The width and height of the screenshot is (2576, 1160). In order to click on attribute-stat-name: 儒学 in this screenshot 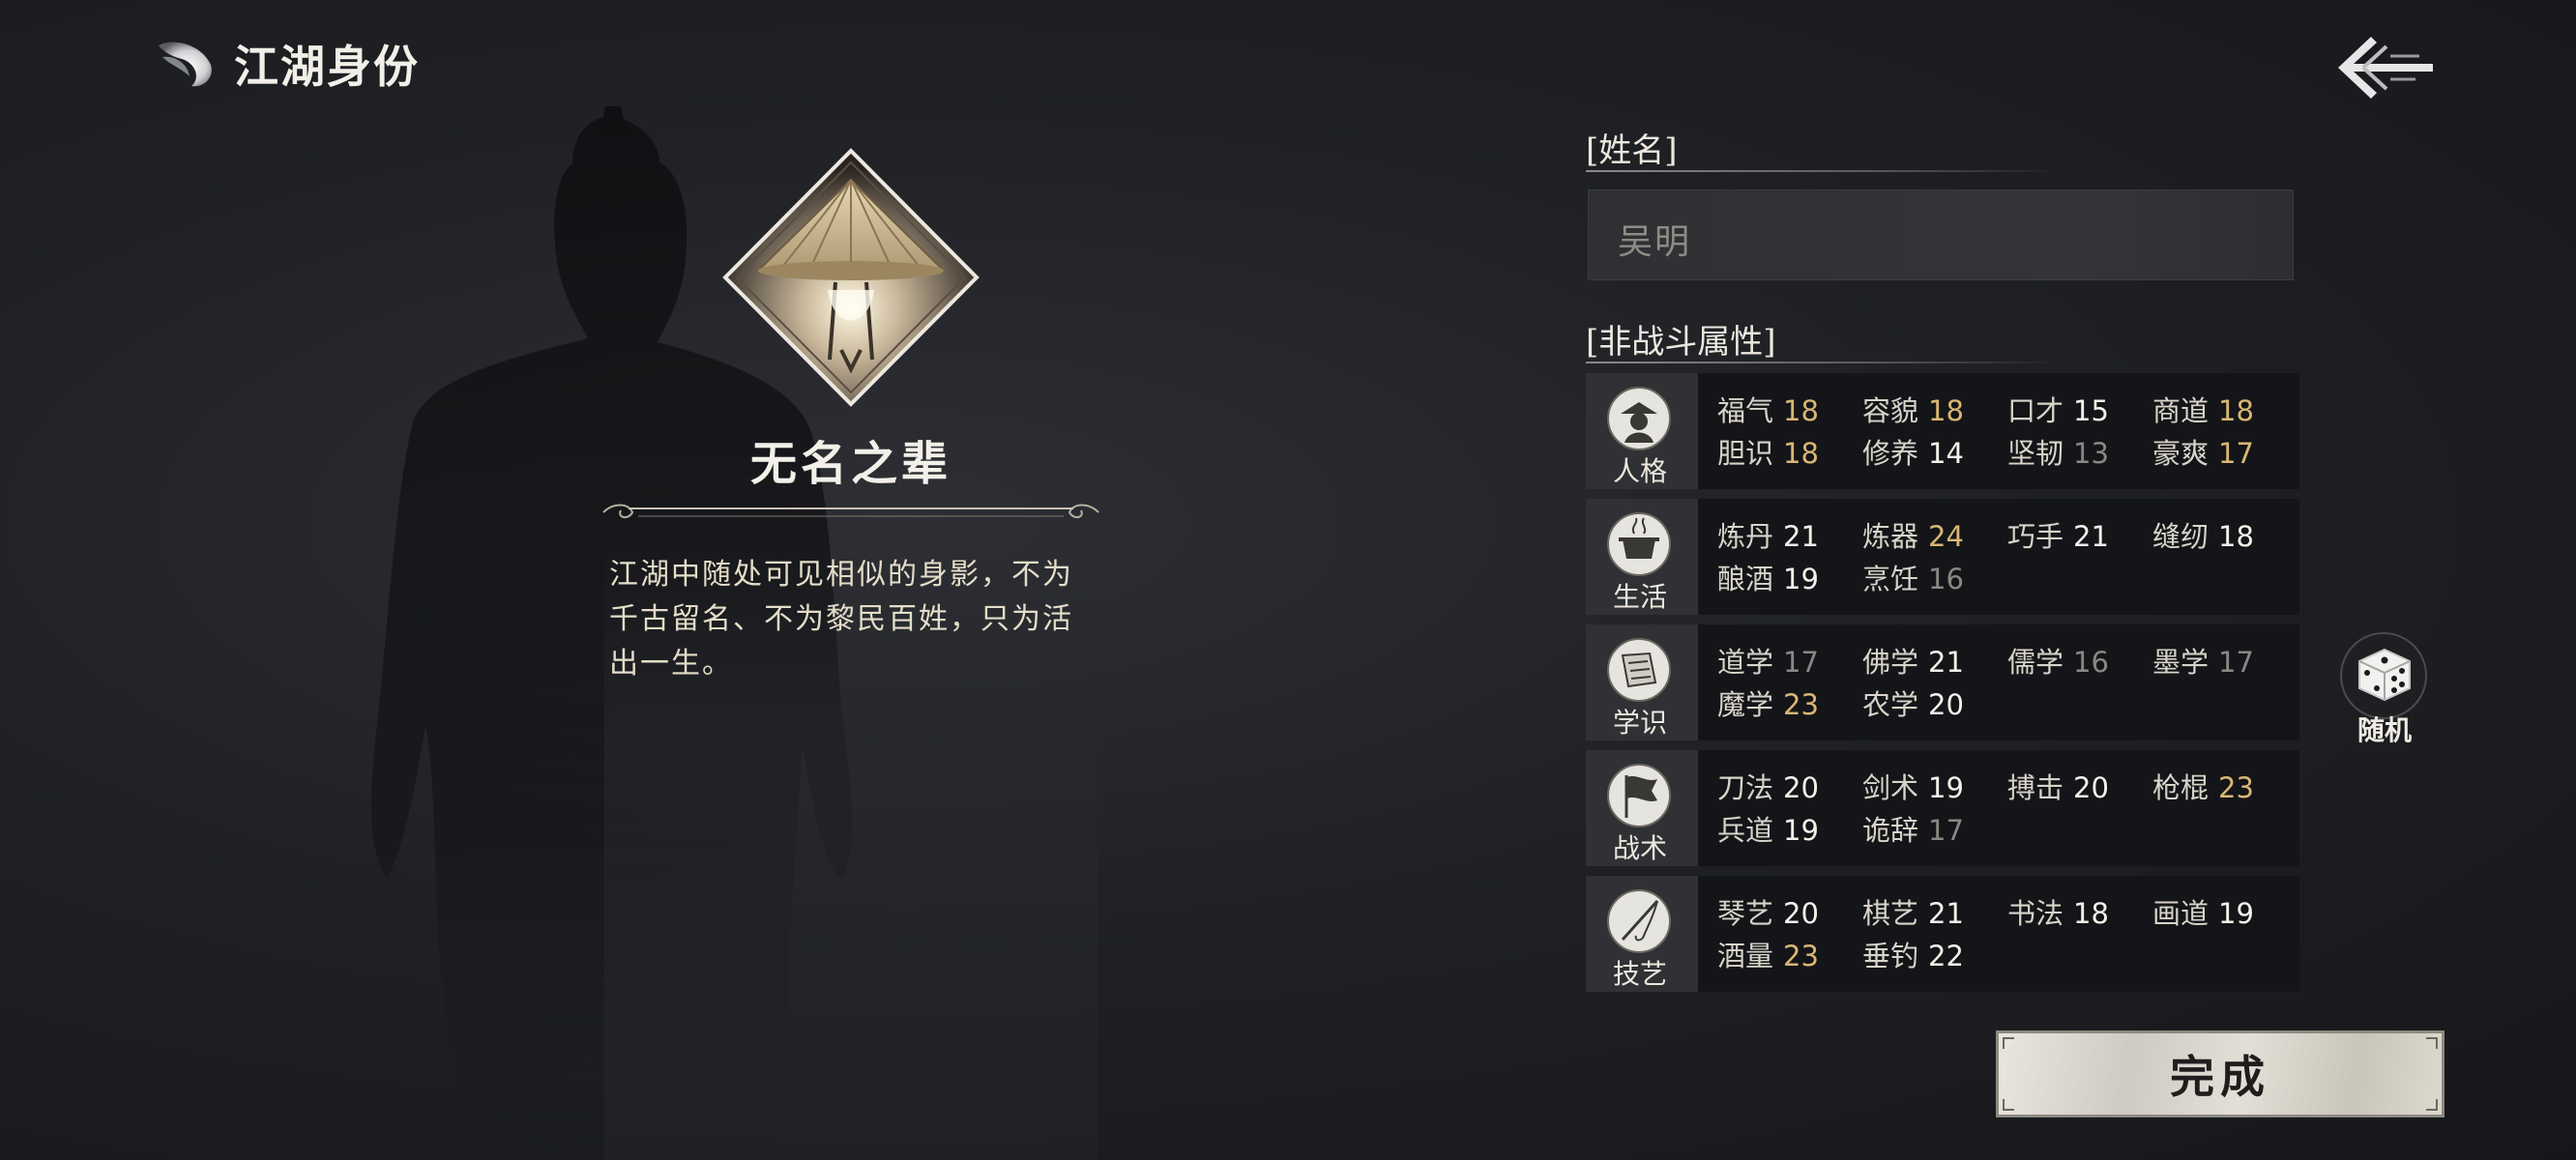, I will do `click(2035, 663)`.